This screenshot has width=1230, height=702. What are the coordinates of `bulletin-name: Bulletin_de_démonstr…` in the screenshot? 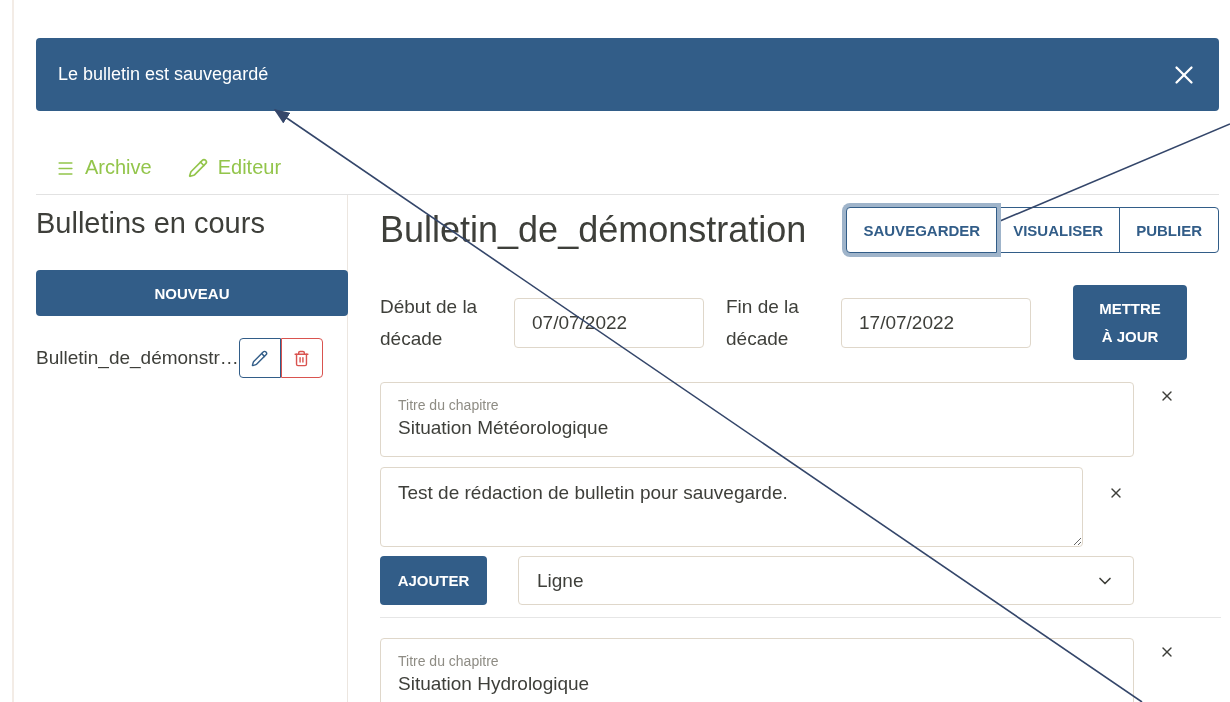 It's located at (137, 358).